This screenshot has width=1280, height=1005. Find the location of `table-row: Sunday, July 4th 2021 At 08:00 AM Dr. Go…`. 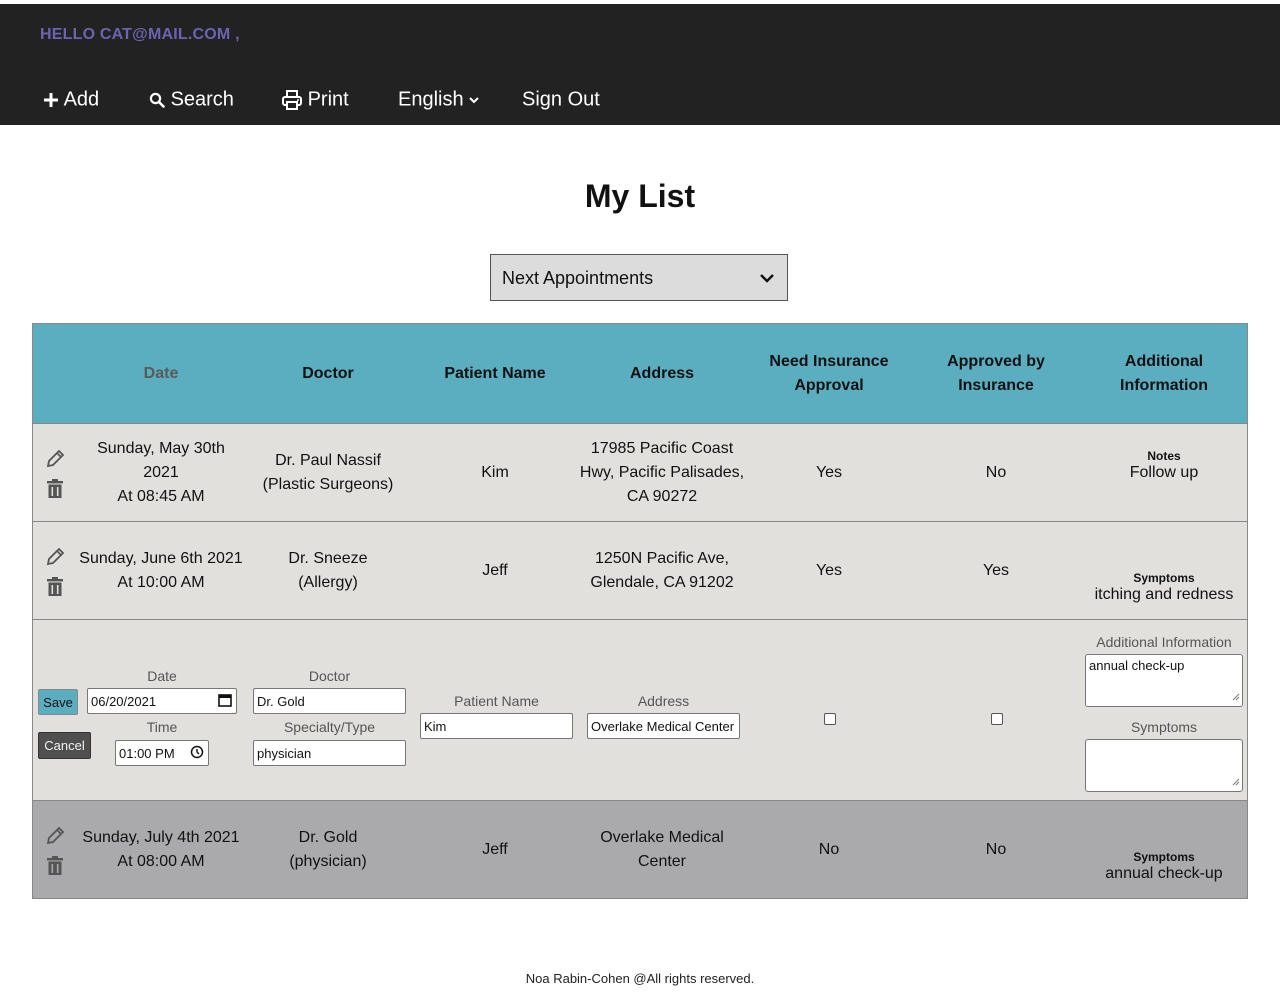

table-row: Sunday, July 4th 2021 At 08:00 AM Dr. Go… is located at coordinates (640, 849).